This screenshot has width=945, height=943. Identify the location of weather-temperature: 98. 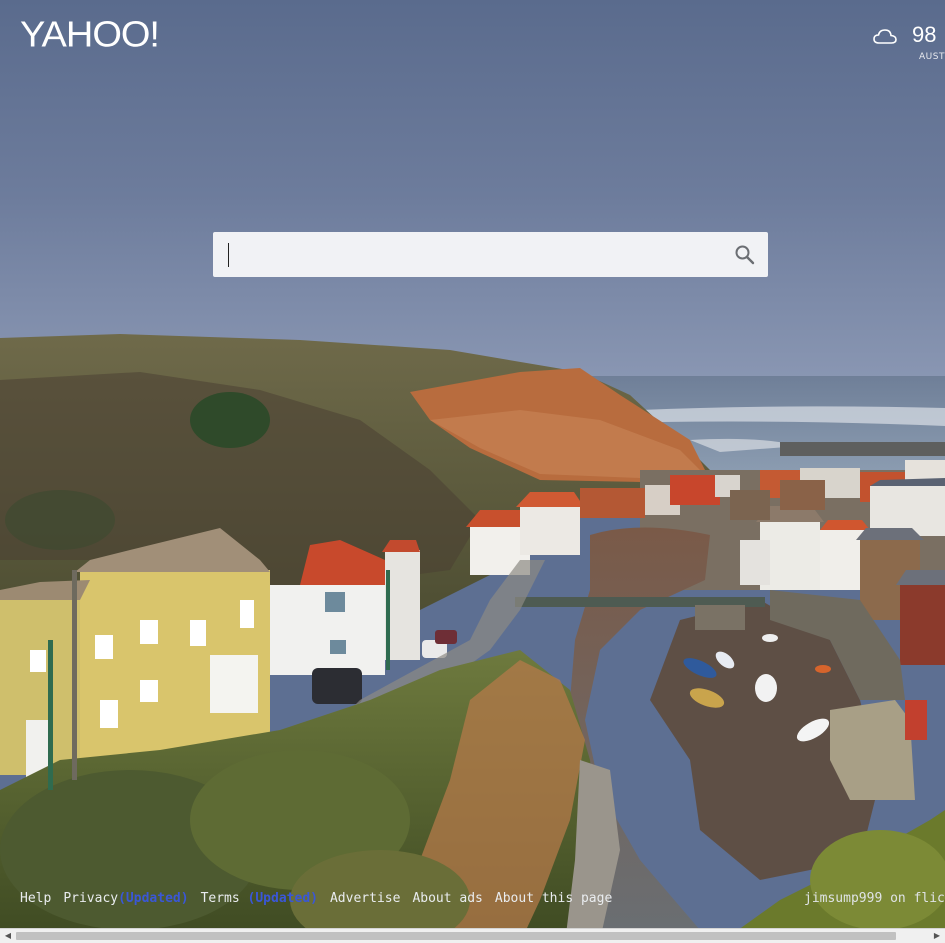
(924, 34).